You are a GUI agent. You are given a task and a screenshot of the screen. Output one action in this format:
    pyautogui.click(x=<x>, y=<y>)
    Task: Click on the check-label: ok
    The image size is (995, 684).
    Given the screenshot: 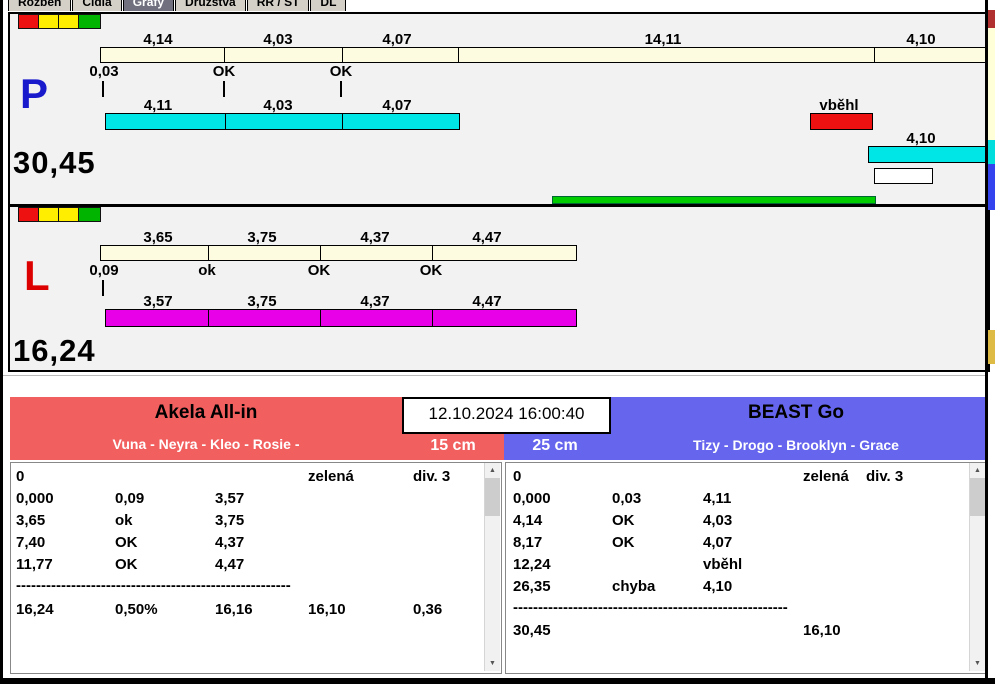 What is the action you would take?
    pyautogui.click(x=207, y=270)
    